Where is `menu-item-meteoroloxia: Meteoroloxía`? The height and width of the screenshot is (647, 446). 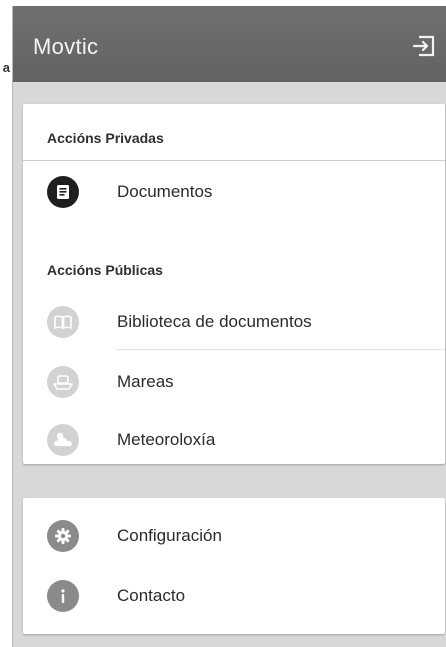 menu-item-meteoroloxia: Meteoroloxía is located at coordinates (234, 440).